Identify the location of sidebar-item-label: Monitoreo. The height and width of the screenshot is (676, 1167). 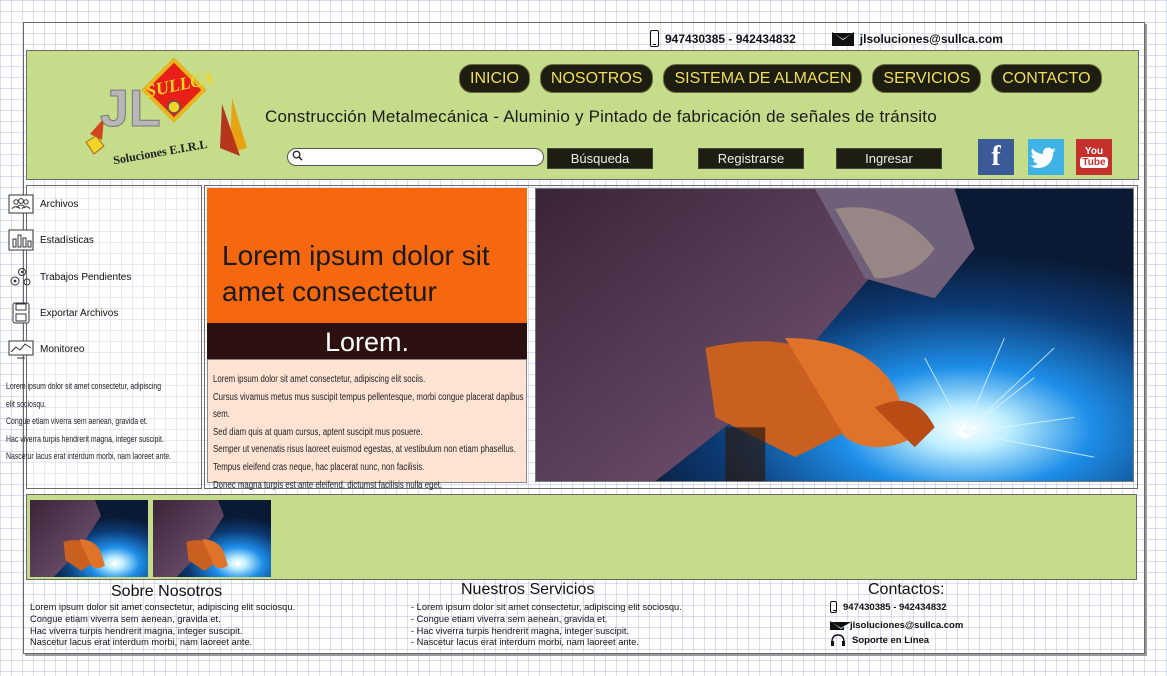
(62, 349).